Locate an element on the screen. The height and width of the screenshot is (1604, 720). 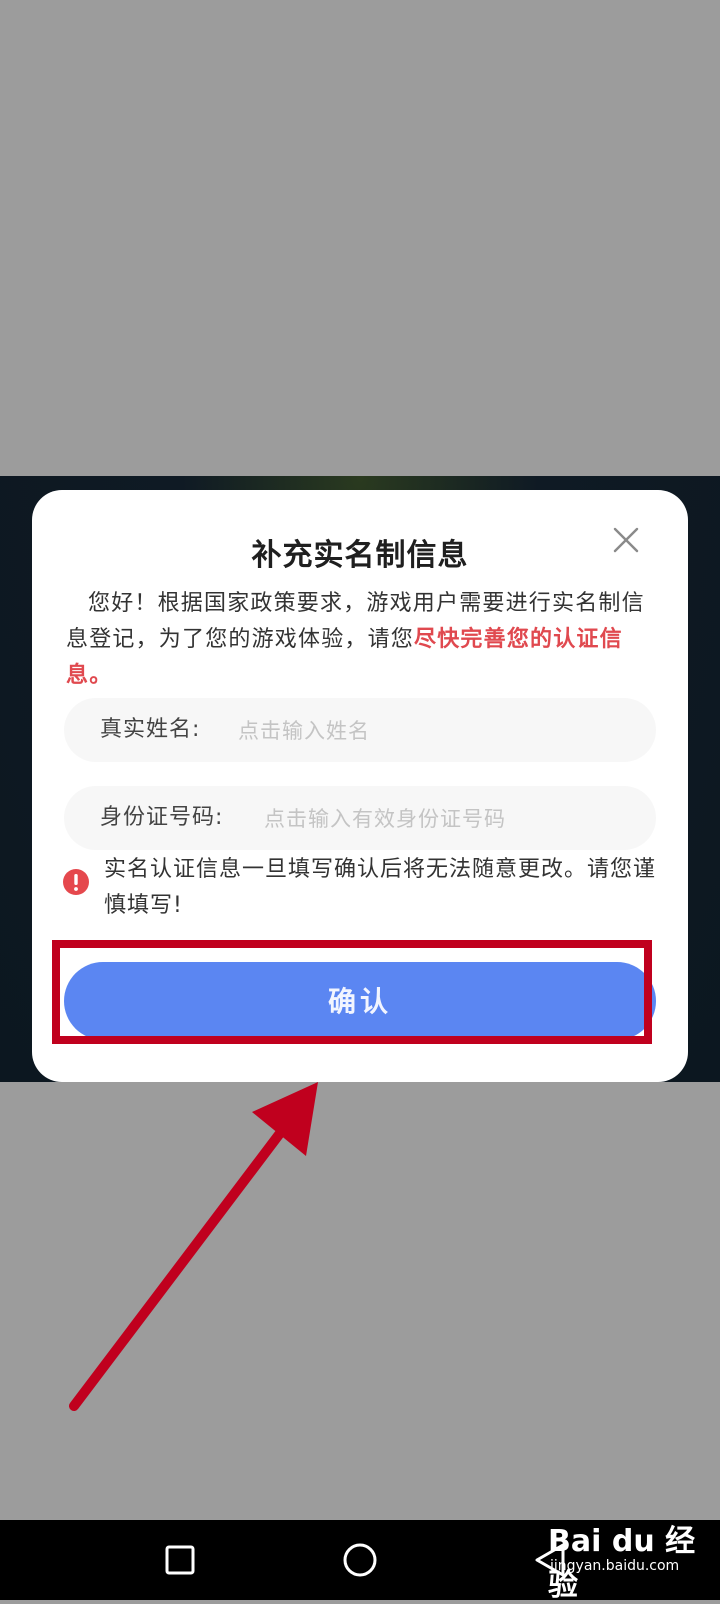
baidu-jingyan-watermark: Bai du 经验 jingyan.baidu.com is located at coordinates (633, 1556).